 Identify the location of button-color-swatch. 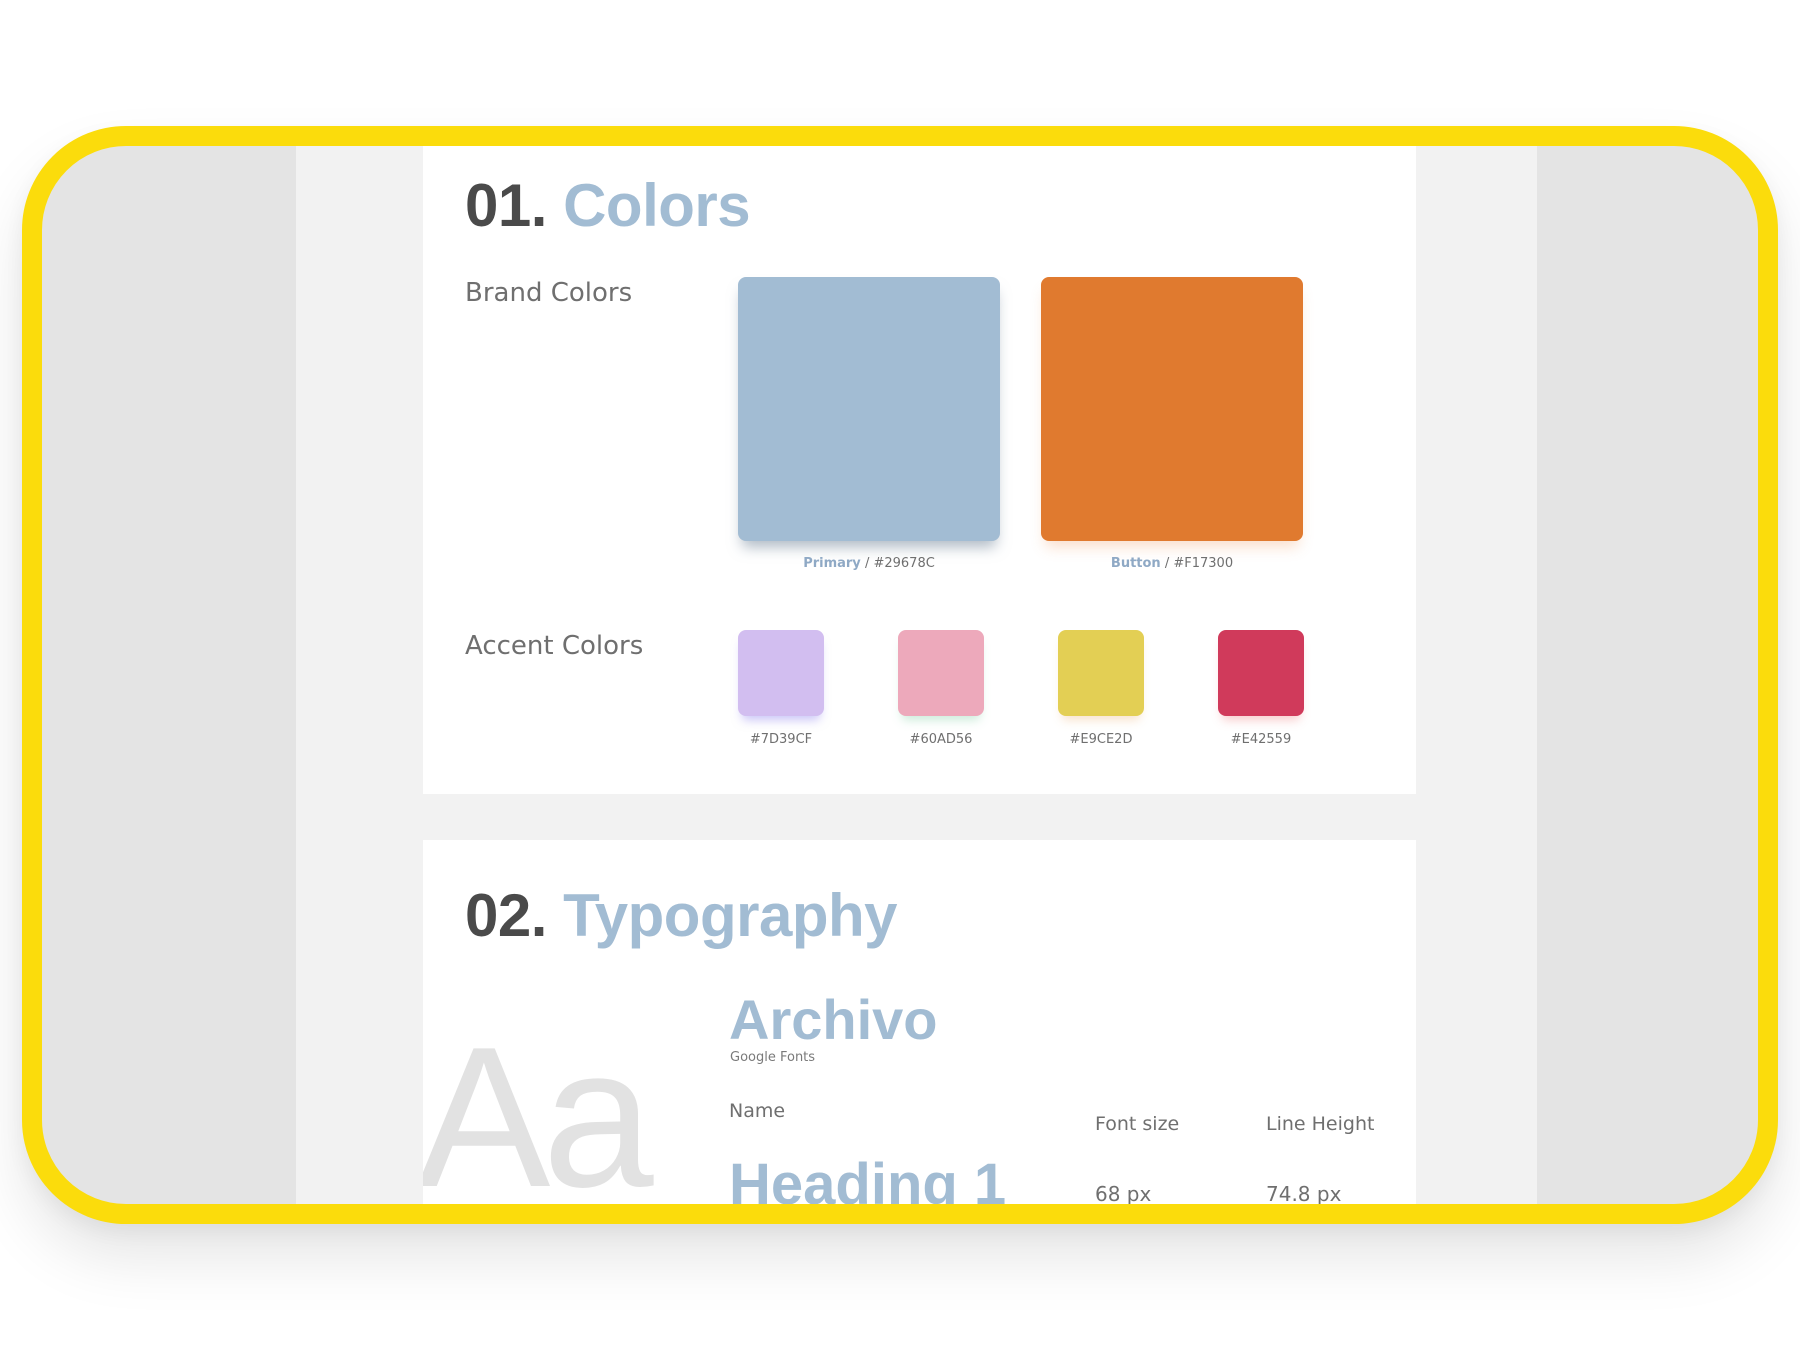
(1172, 409).